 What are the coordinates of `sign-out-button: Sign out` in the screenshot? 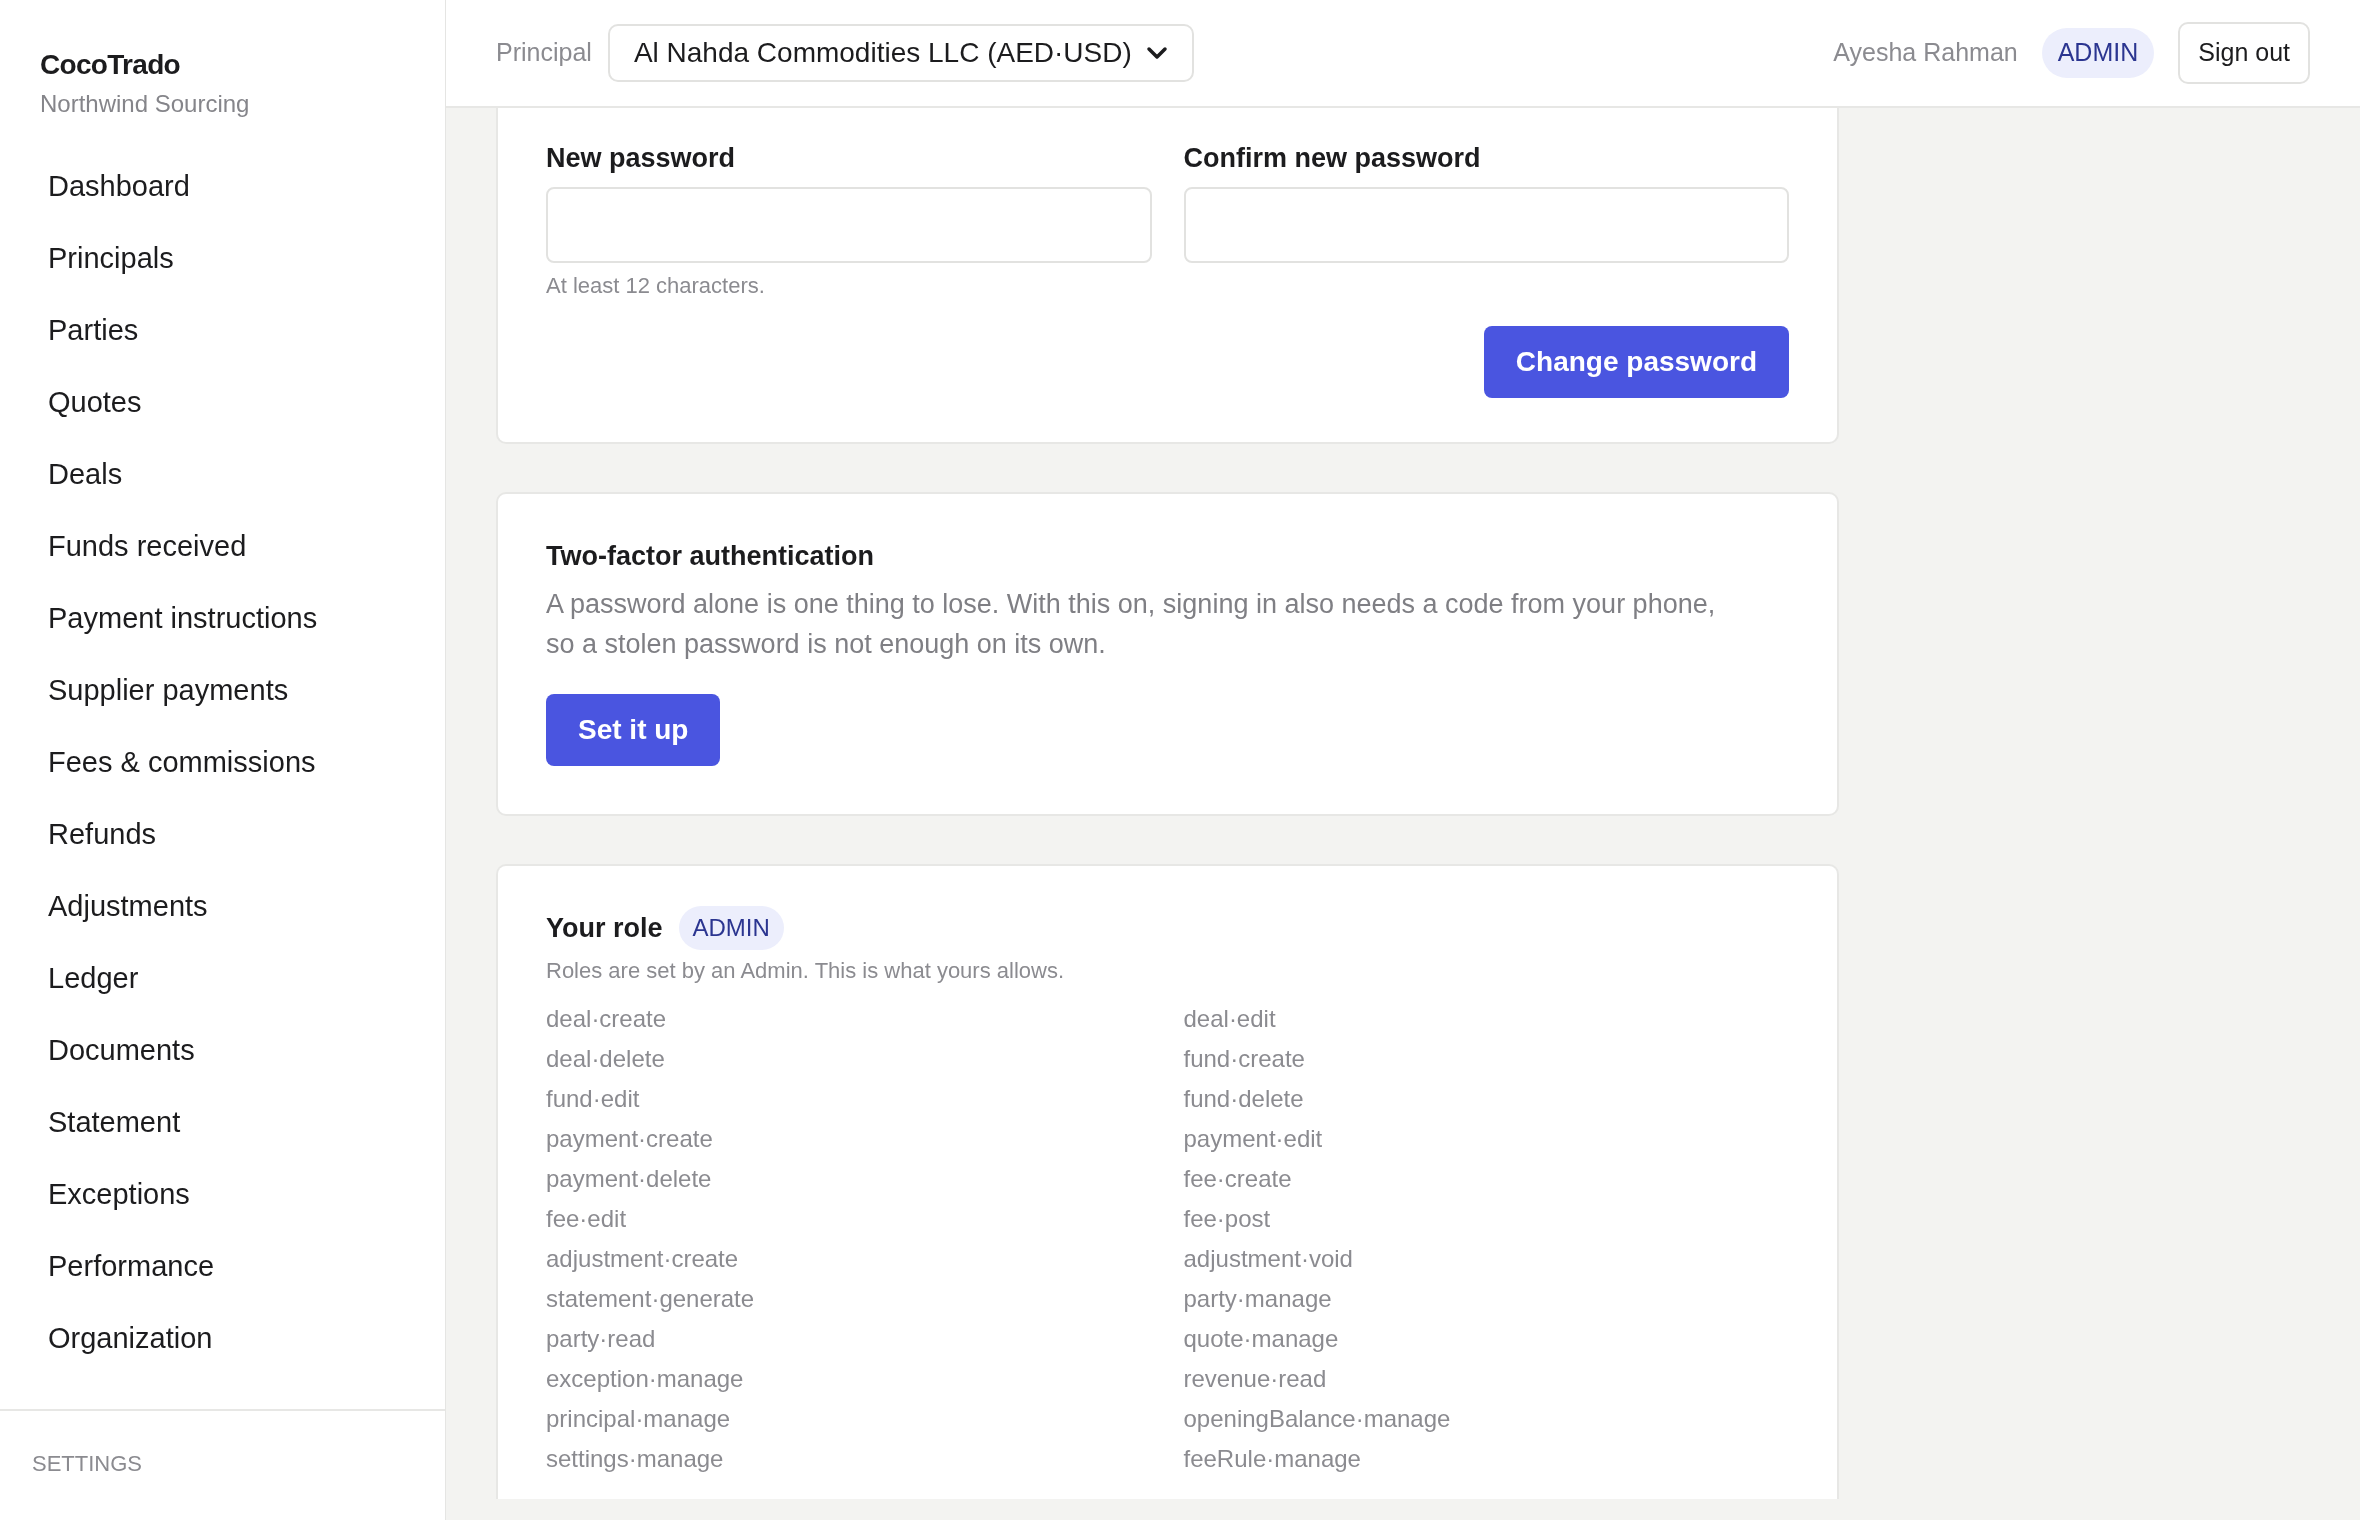 It's located at (2244, 53).